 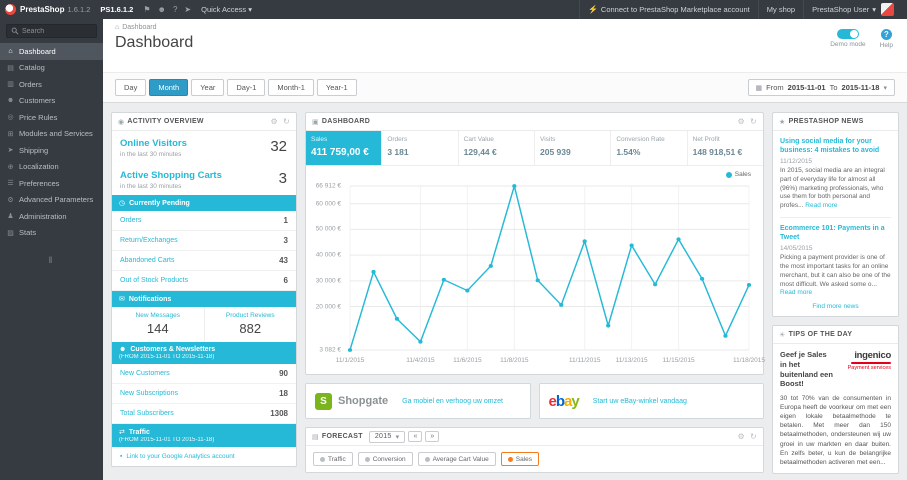 I want to click on calendar-icon: ▦, so click(x=759, y=88).